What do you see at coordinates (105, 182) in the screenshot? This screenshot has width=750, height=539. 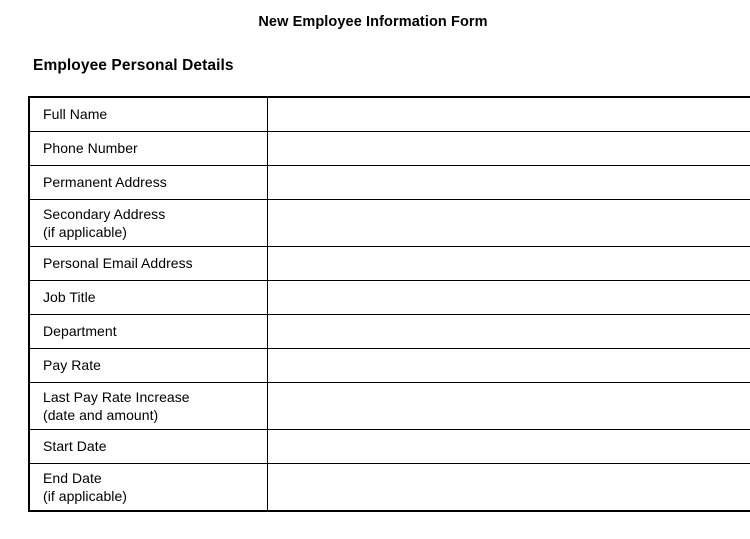 I see `field-label: Permanent Address` at bounding box center [105, 182].